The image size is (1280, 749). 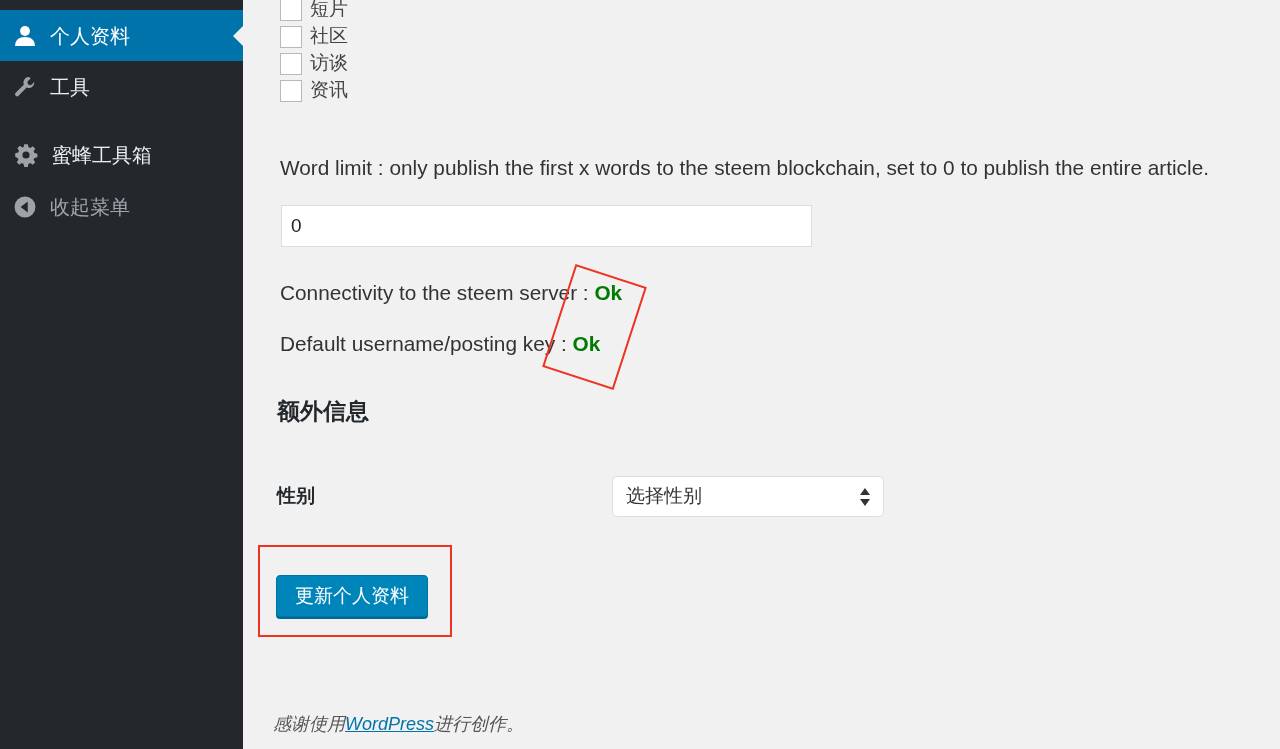 What do you see at coordinates (238, 35) in the screenshot?
I see `current-menu-pointer` at bounding box center [238, 35].